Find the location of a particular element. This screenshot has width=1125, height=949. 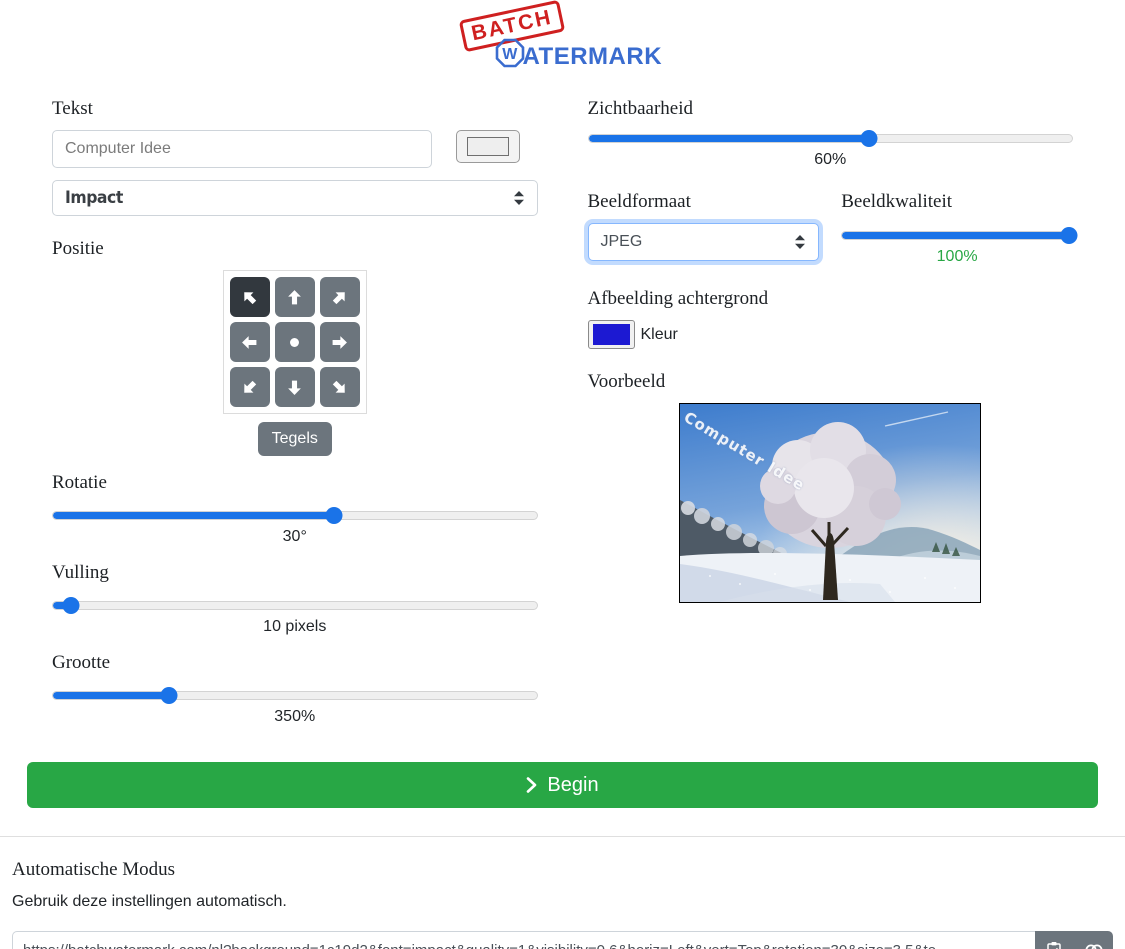

logo-watermark-text: W ATERMARK is located at coordinates (579, 56).